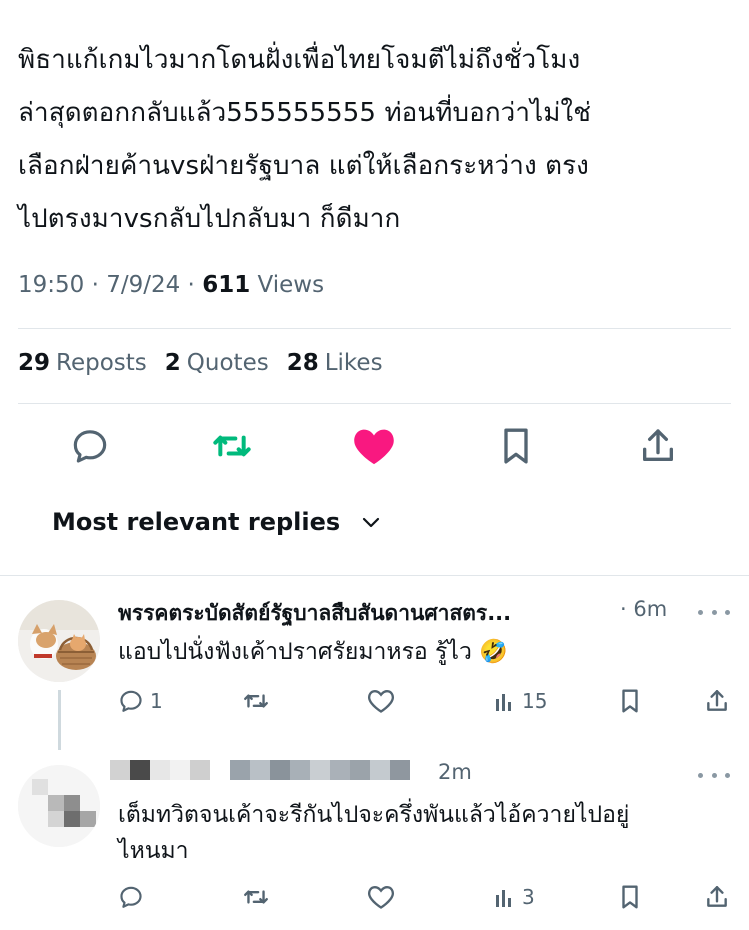 This screenshot has width=749, height=930. What do you see at coordinates (528, 897) in the screenshot?
I see `views-count: 3` at bounding box center [528, 897].